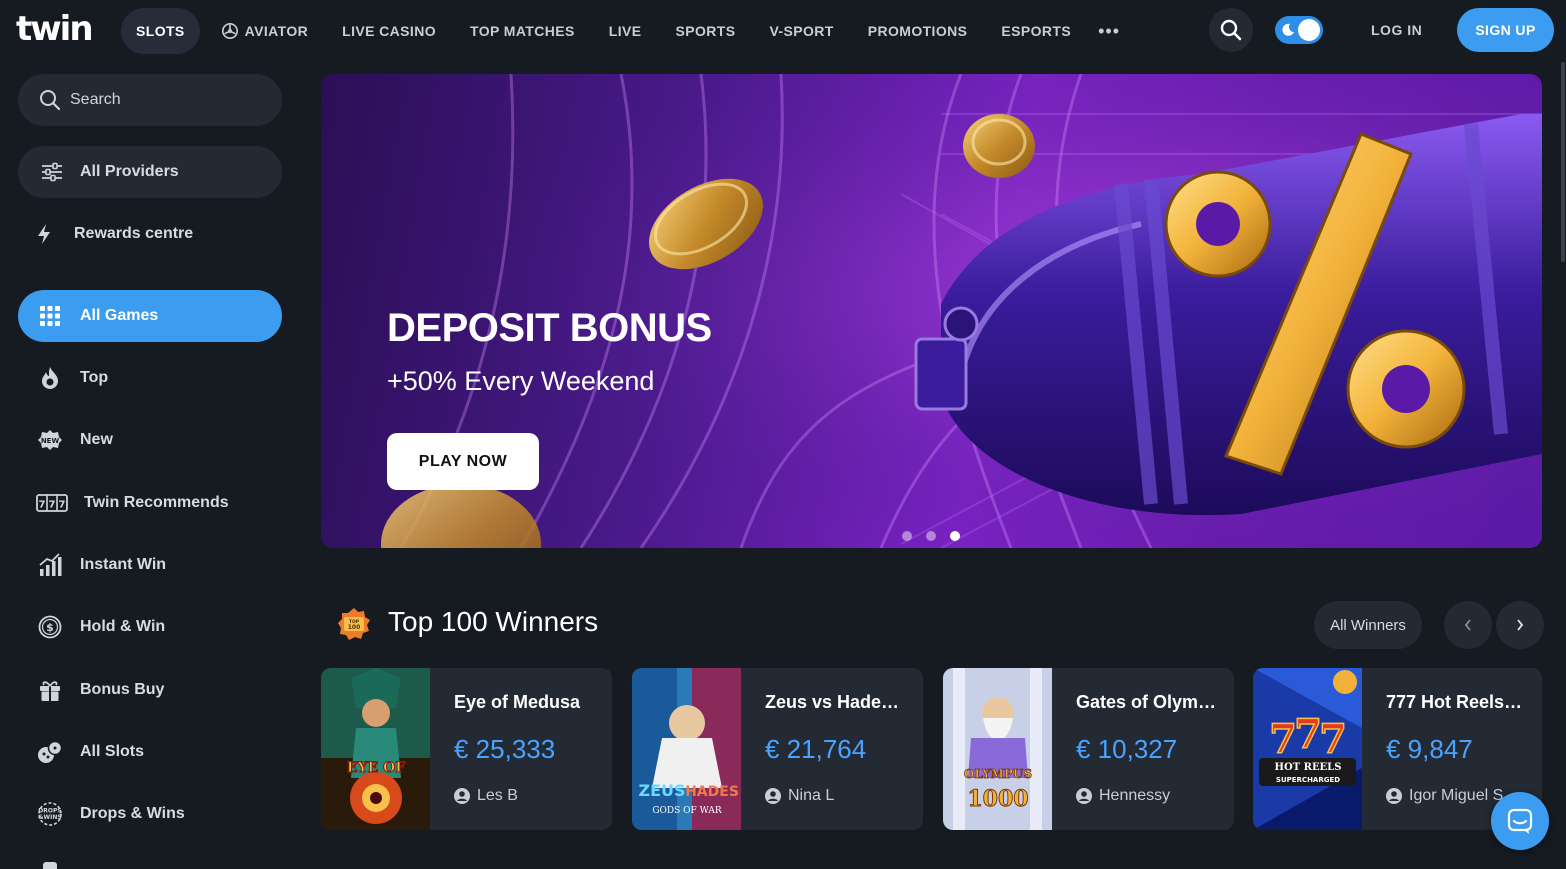 Image resolution: width=1566 pixels, height=869 pixels. Describe the element at coordinates (134, 233) in the screenshot. I see `rewards-label: Rewards centre` at that location.